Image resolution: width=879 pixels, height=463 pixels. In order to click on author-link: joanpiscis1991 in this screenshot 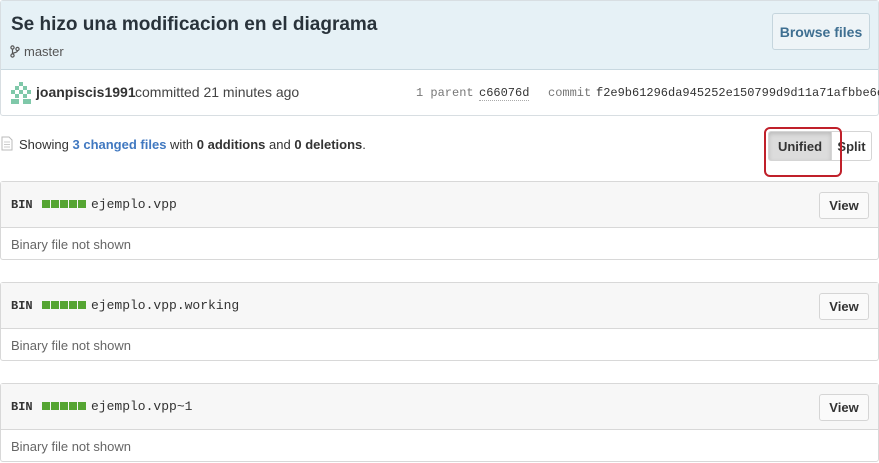, I will do `click(86, 92)`.